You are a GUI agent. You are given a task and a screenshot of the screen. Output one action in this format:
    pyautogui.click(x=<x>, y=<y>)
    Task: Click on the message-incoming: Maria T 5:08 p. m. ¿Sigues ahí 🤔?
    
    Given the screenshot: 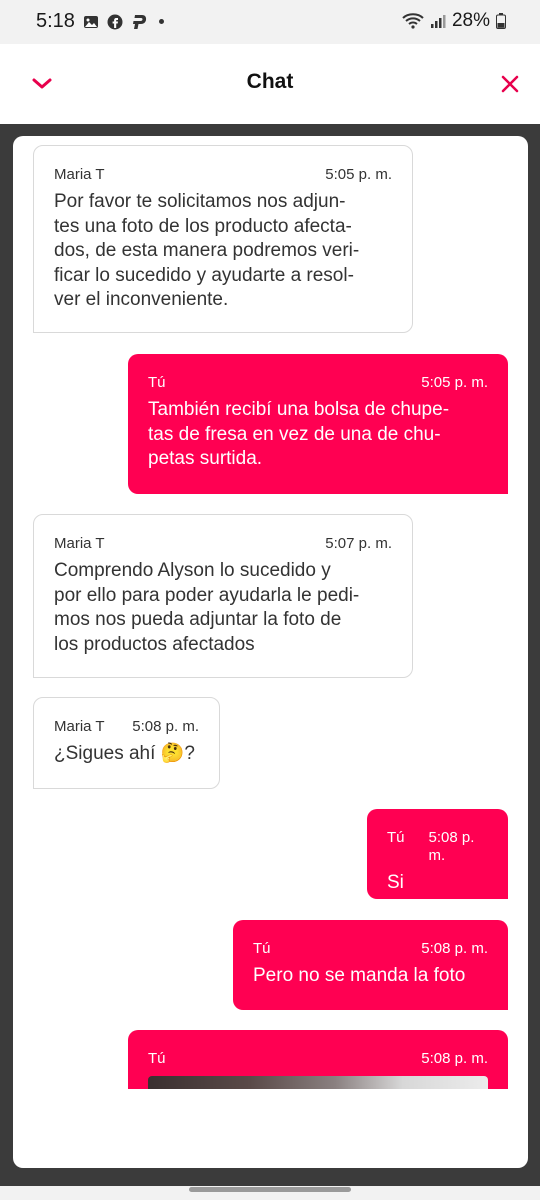 What is the action you would take?
    pyautogui.click(x=126, y=743)
    